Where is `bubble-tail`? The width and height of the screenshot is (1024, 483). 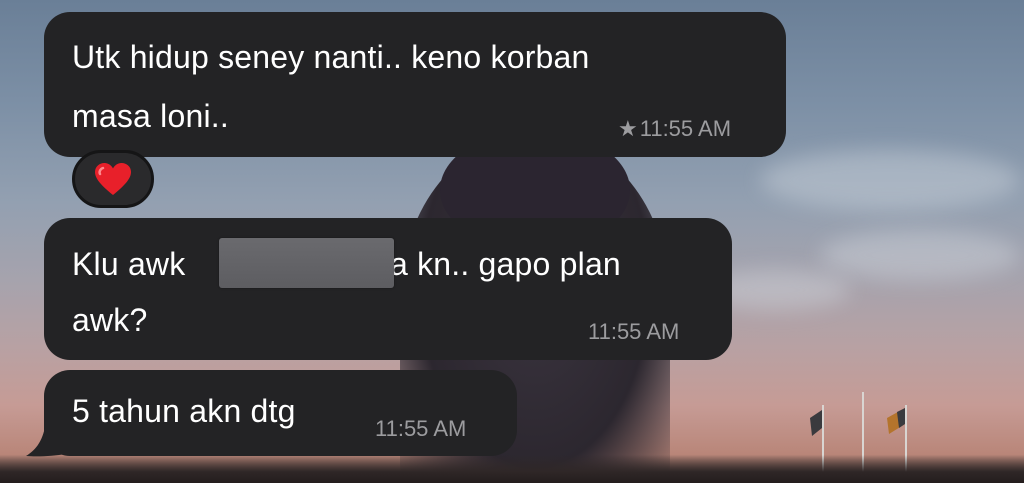
bubble-tail is located at coordinates (46, 438).